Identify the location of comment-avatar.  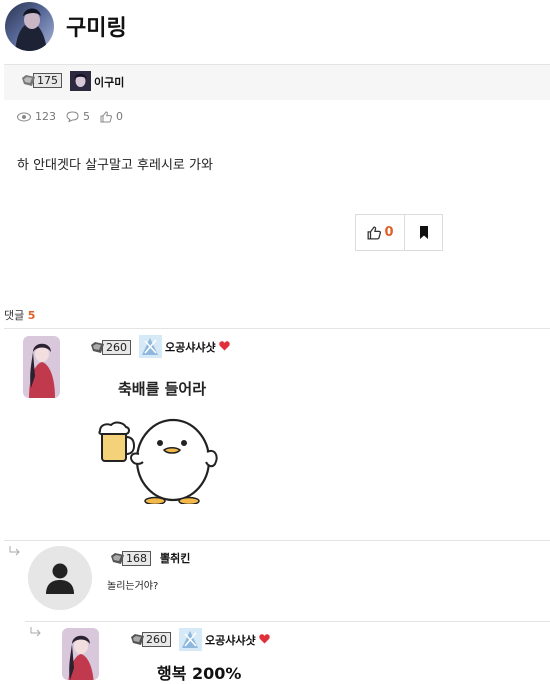
(41, 367).